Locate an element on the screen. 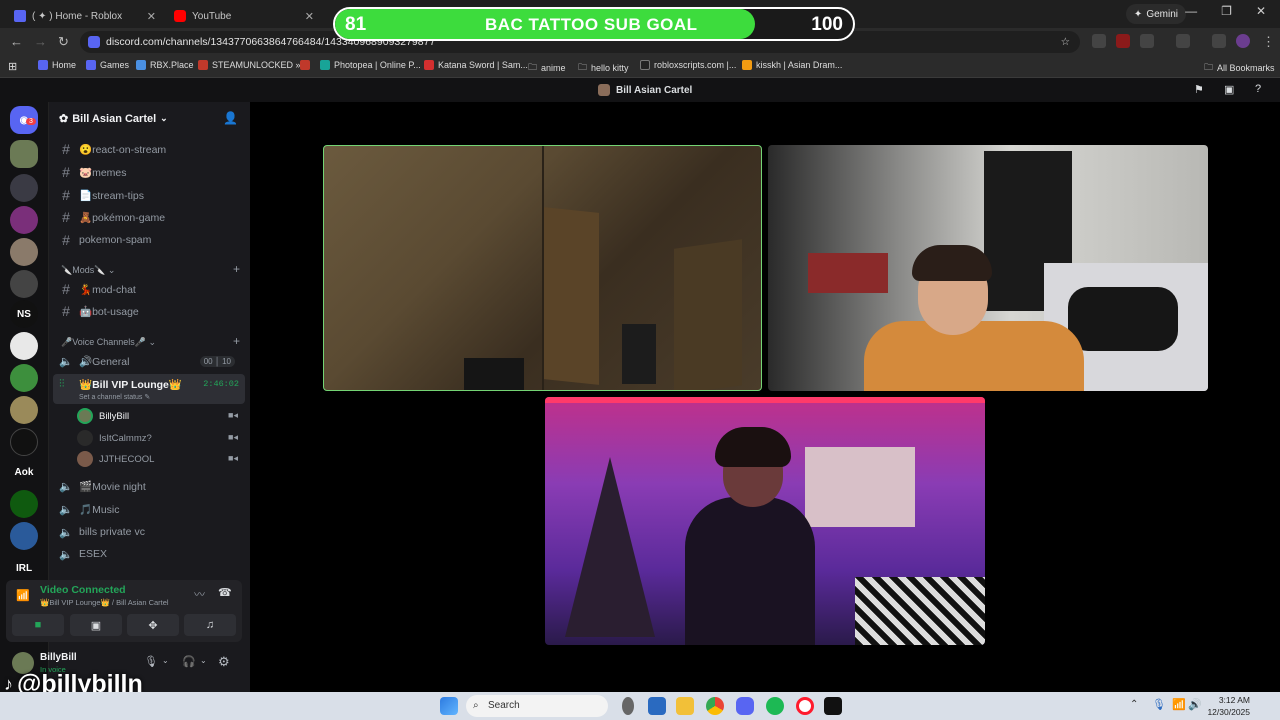 Image resolution: width=1280 pixels, height=720 pixels. bookmark-folder: 🗀 hello kitty is located at coordinates (603, 68).